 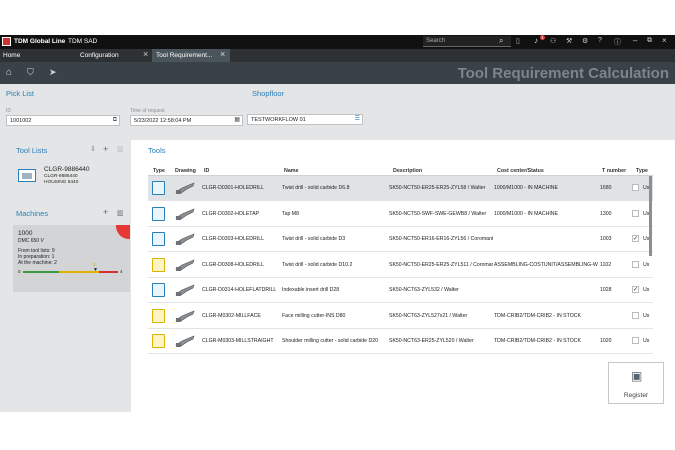 I want to click on tab-tool-requirement: Tool Requirement... ×, so click(x=191, y=55).